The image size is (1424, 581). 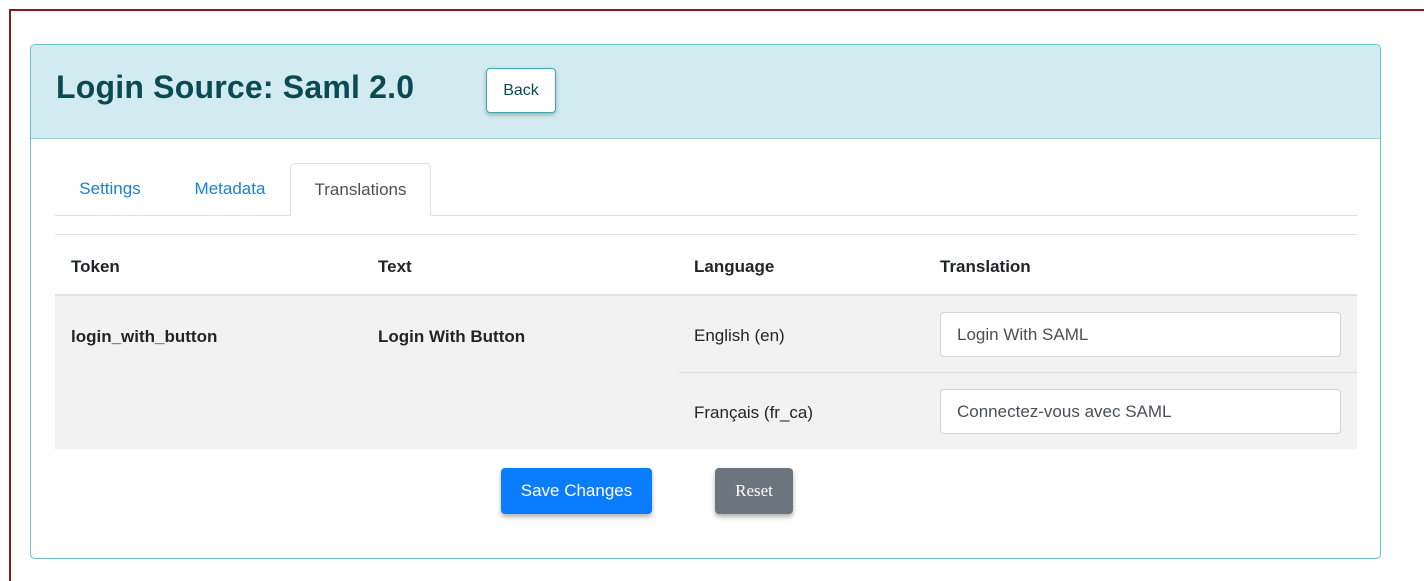 I want to click on tab-bar: Settings Metadata Translations, so click(x=706, y=189).